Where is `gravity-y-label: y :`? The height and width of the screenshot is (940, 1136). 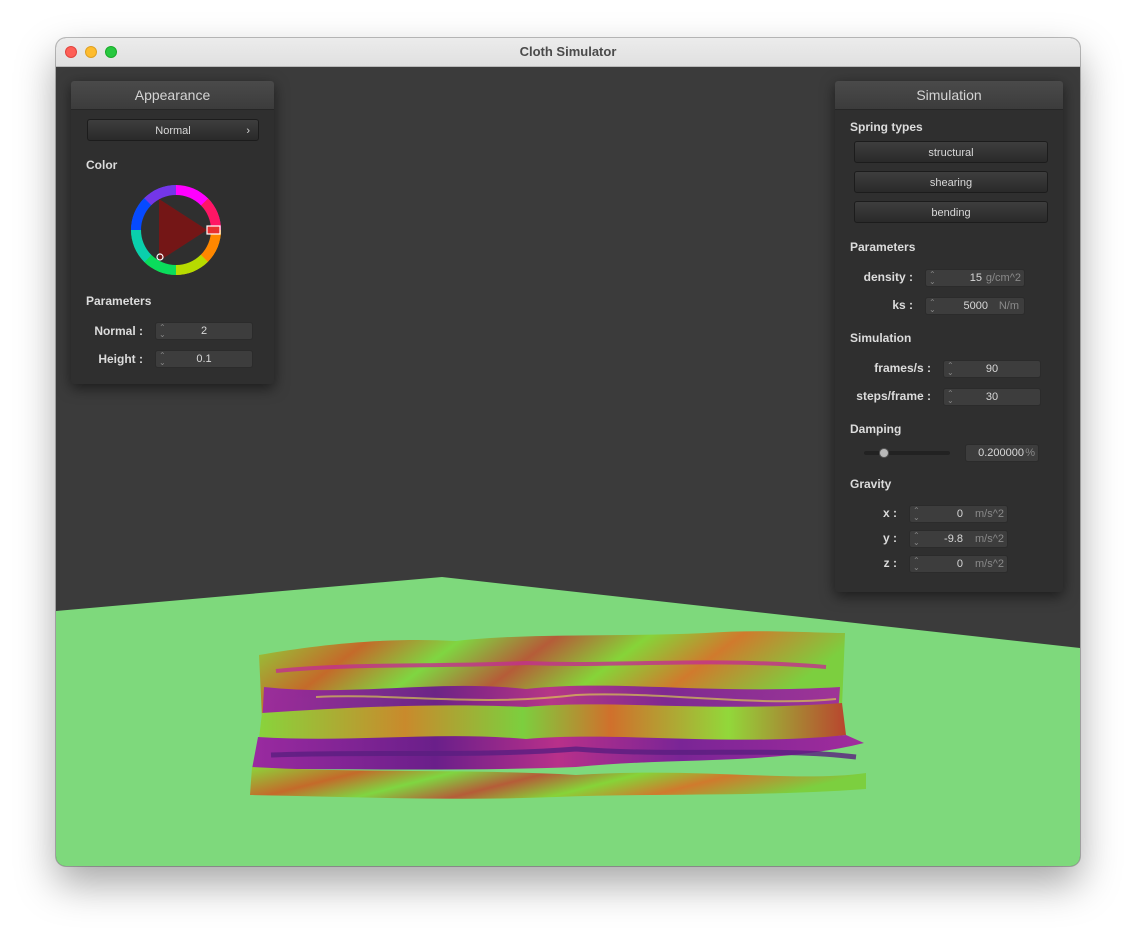 gravity-y-label: y : is located at coordinates (889, 538).